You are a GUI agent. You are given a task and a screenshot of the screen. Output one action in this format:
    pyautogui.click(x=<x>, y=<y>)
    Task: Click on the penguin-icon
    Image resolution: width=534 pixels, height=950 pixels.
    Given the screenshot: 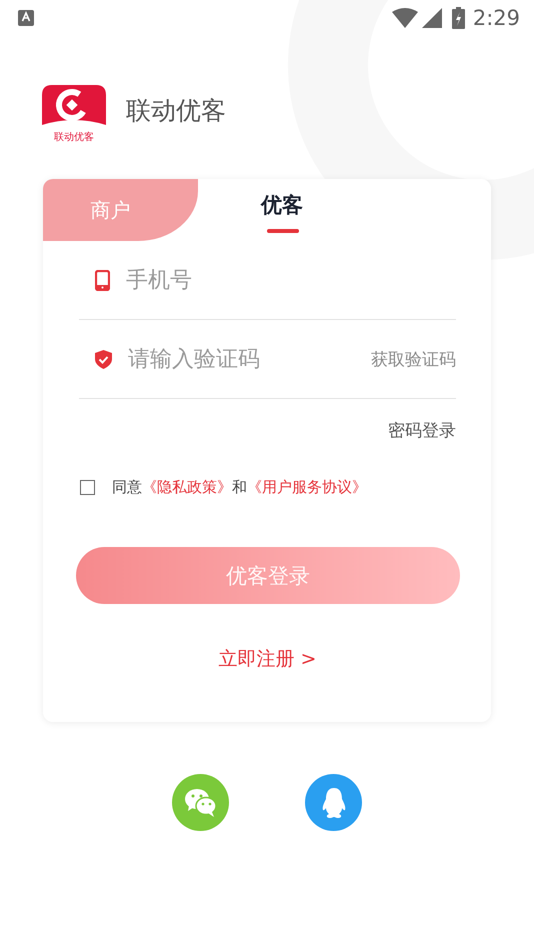 What is the action you would take?
    pyautogui.click(x=333, y=802)
    